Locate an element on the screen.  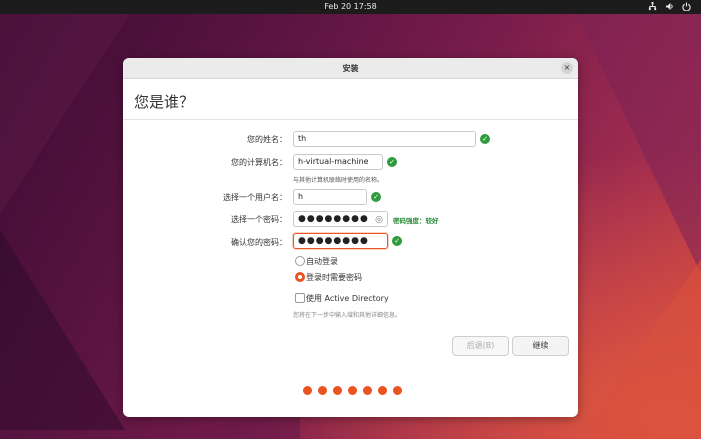
name-field: th is located at coordinates (384, 139).